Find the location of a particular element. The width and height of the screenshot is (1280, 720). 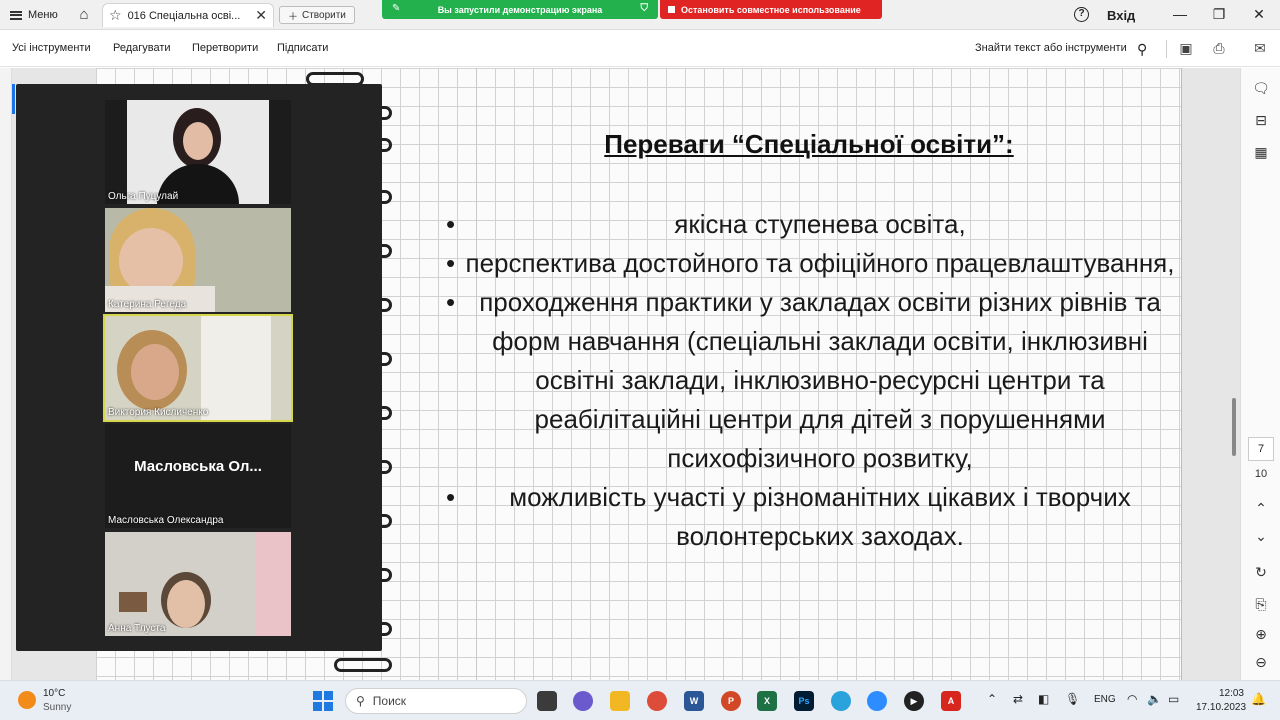

menu-convert: Перетворити is located at coordinates (225, 48).